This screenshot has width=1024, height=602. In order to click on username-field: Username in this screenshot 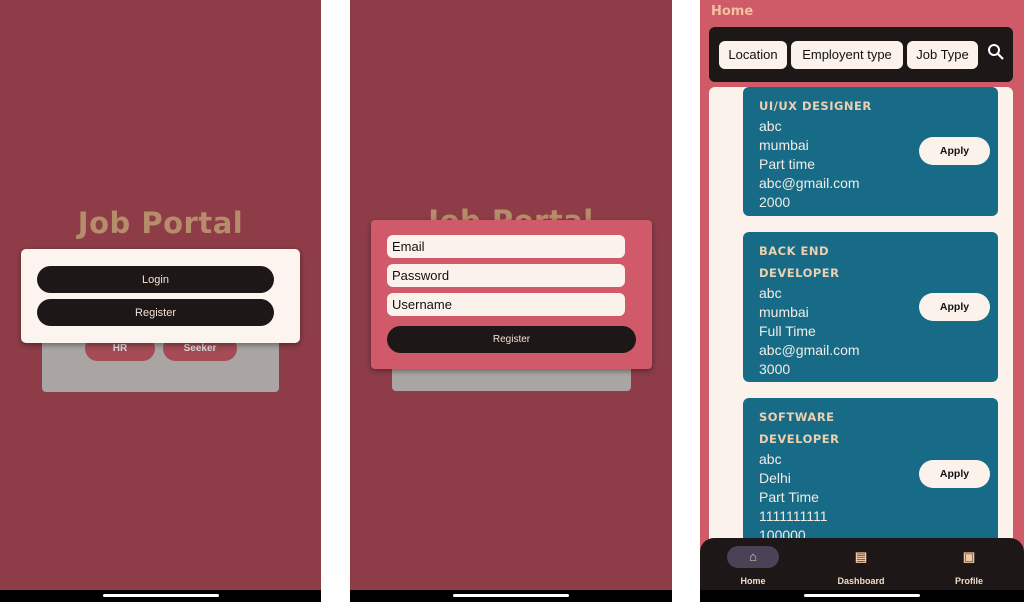, I will do `click(506, 304)`.